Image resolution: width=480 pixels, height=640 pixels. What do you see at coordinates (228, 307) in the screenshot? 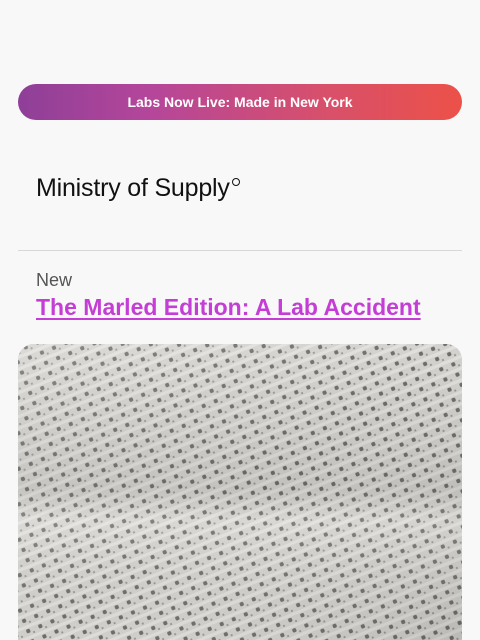
I see `article-headline-link: The Marled Edition: A Lab Accident` at bounding box center [228, 307].